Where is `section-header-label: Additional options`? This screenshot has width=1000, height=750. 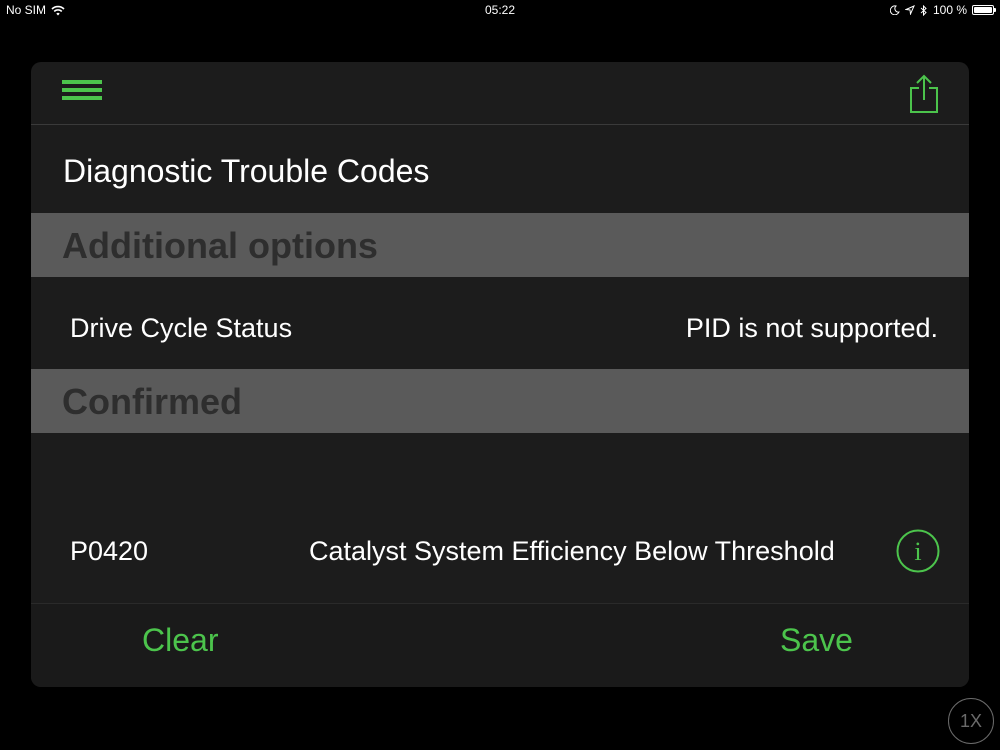
section-header-label: Additional options is located at coordinates (220, 245).